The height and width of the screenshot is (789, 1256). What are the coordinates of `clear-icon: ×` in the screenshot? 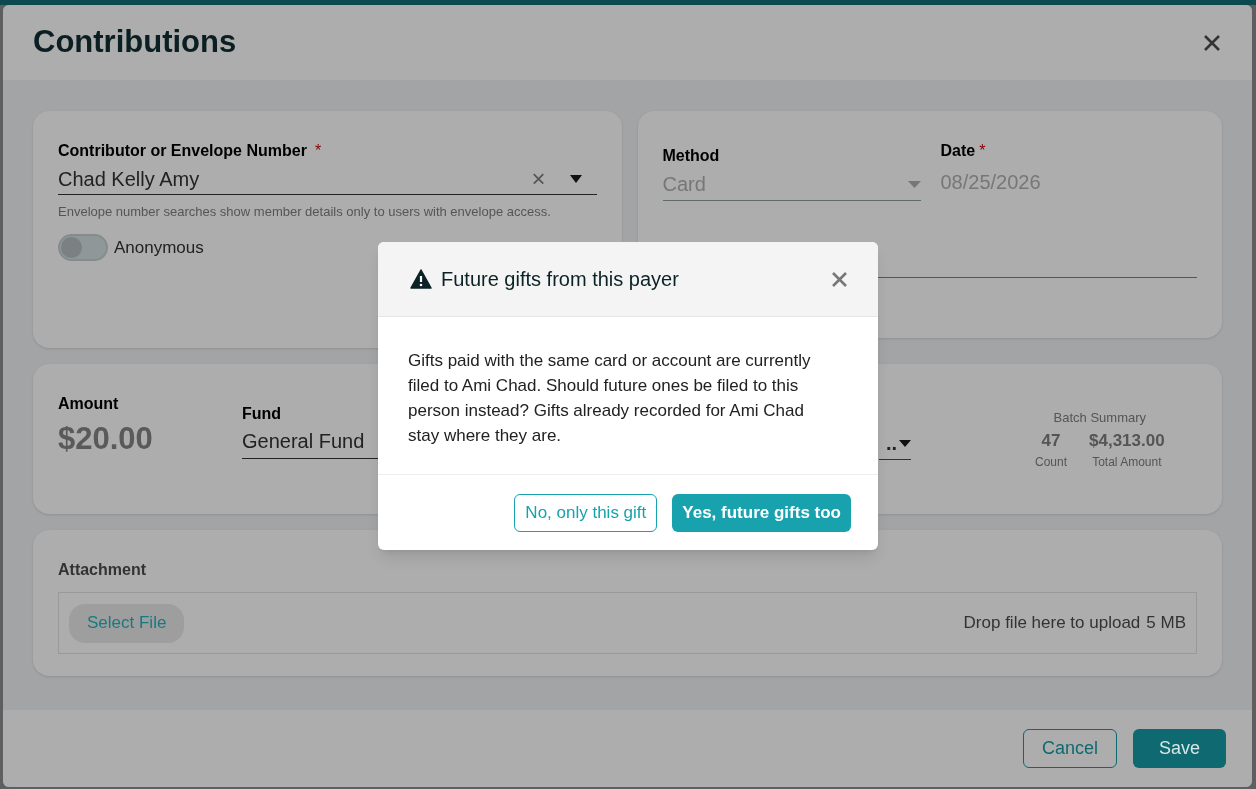 It's located at (538, 179).